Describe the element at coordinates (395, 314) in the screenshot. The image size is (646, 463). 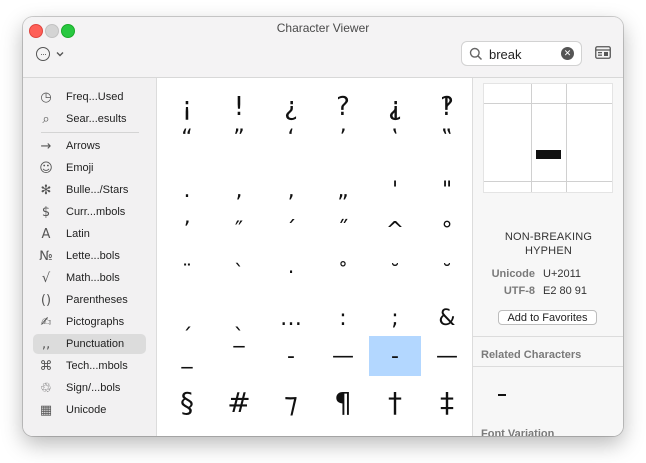
I see `char-cell-semicolon: ;` at that location.